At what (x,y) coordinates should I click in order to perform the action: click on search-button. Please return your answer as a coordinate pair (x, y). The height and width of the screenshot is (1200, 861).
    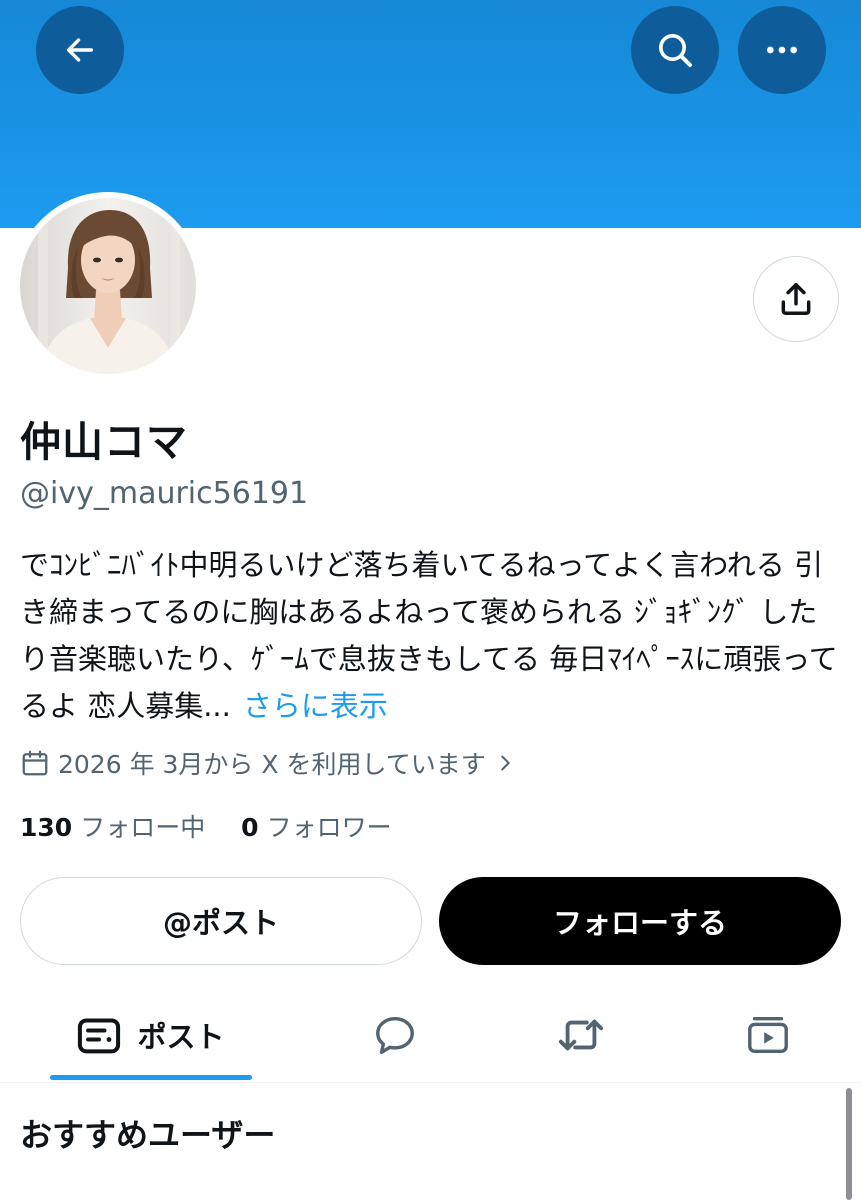
    Looking at the image, I should click on (675, 50).